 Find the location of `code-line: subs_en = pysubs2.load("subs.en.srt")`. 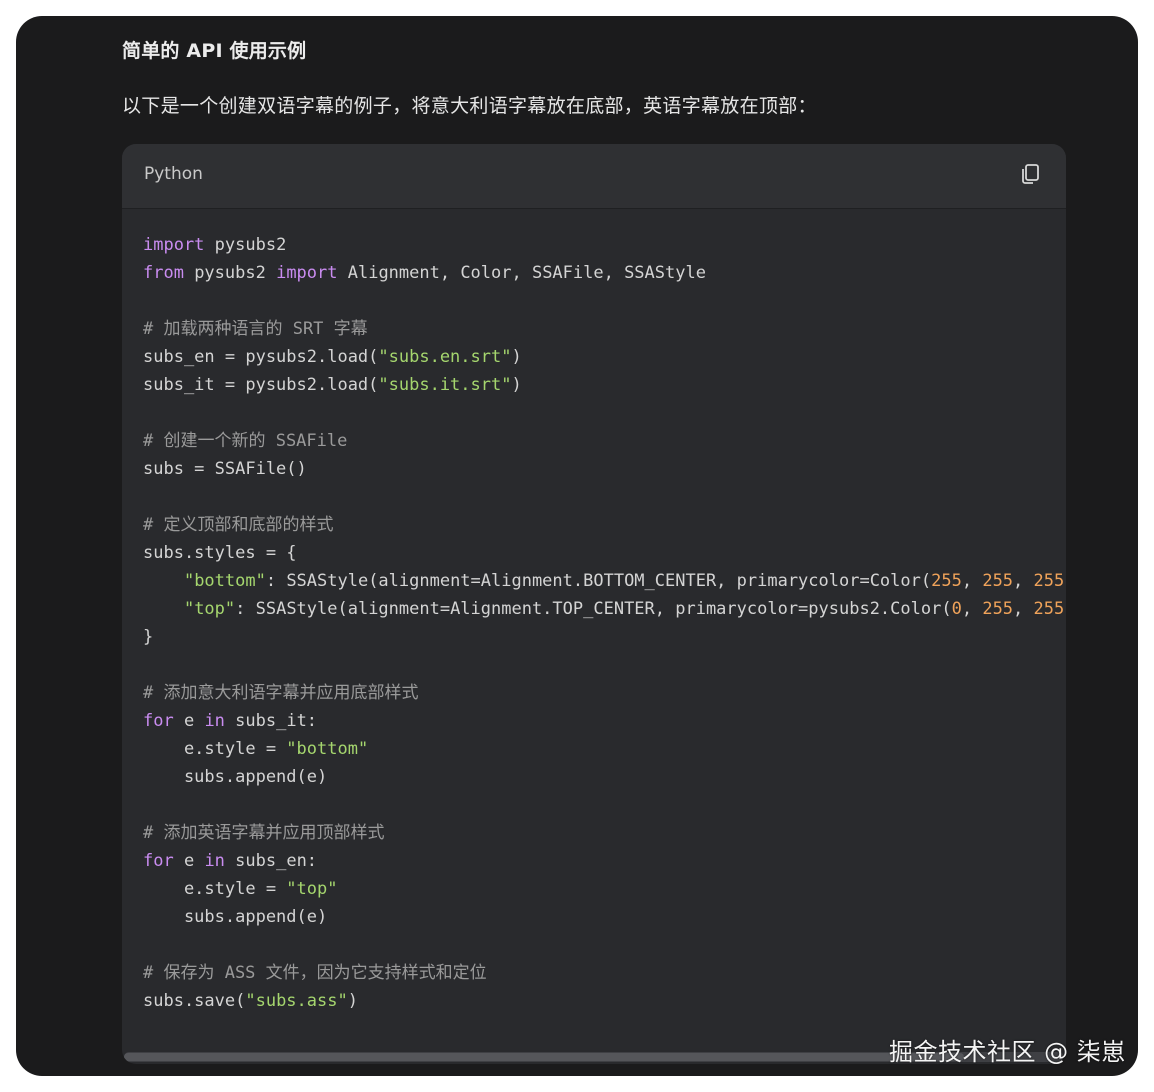

code-line: subs_en = pysubs2.load("subs.en.srt") is located at coordinates (604, 357).